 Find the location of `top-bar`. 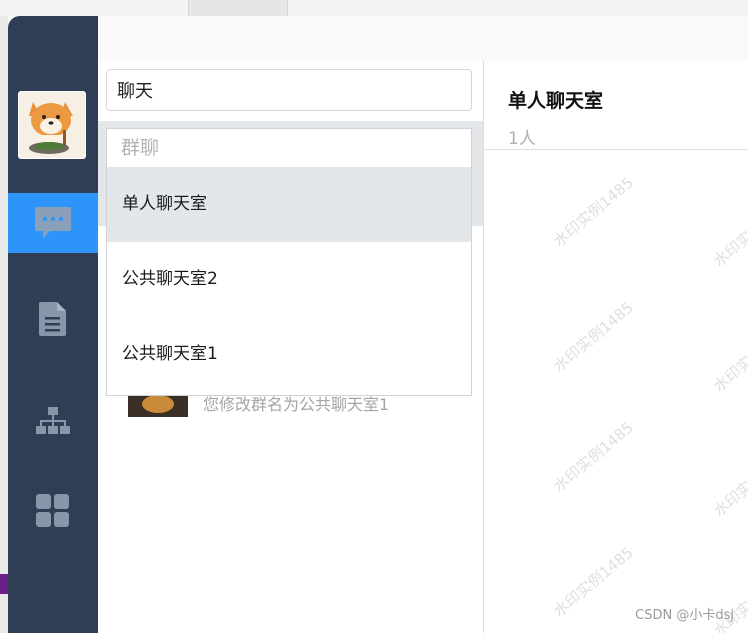

top-bar is located at coordinates (423, 38).